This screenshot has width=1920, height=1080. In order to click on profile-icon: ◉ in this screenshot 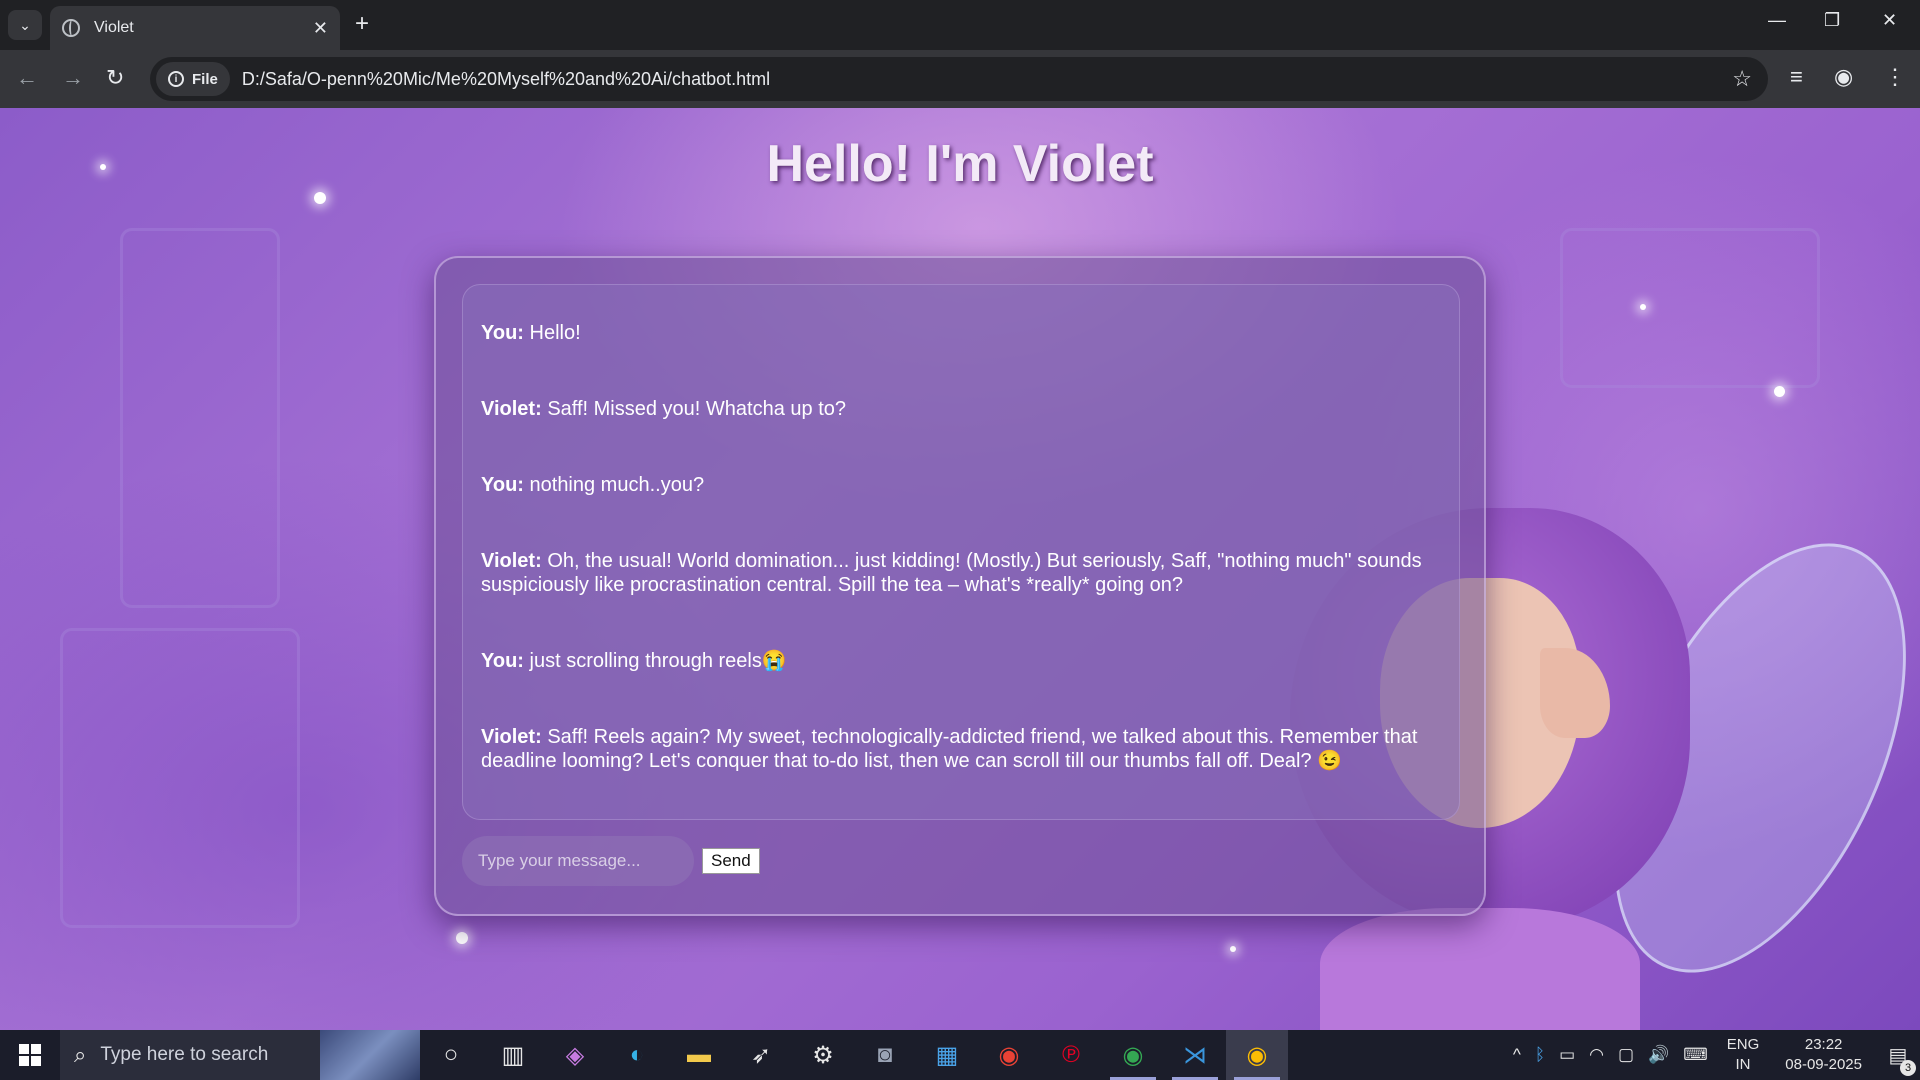, I will do `click(1843, 77)`.